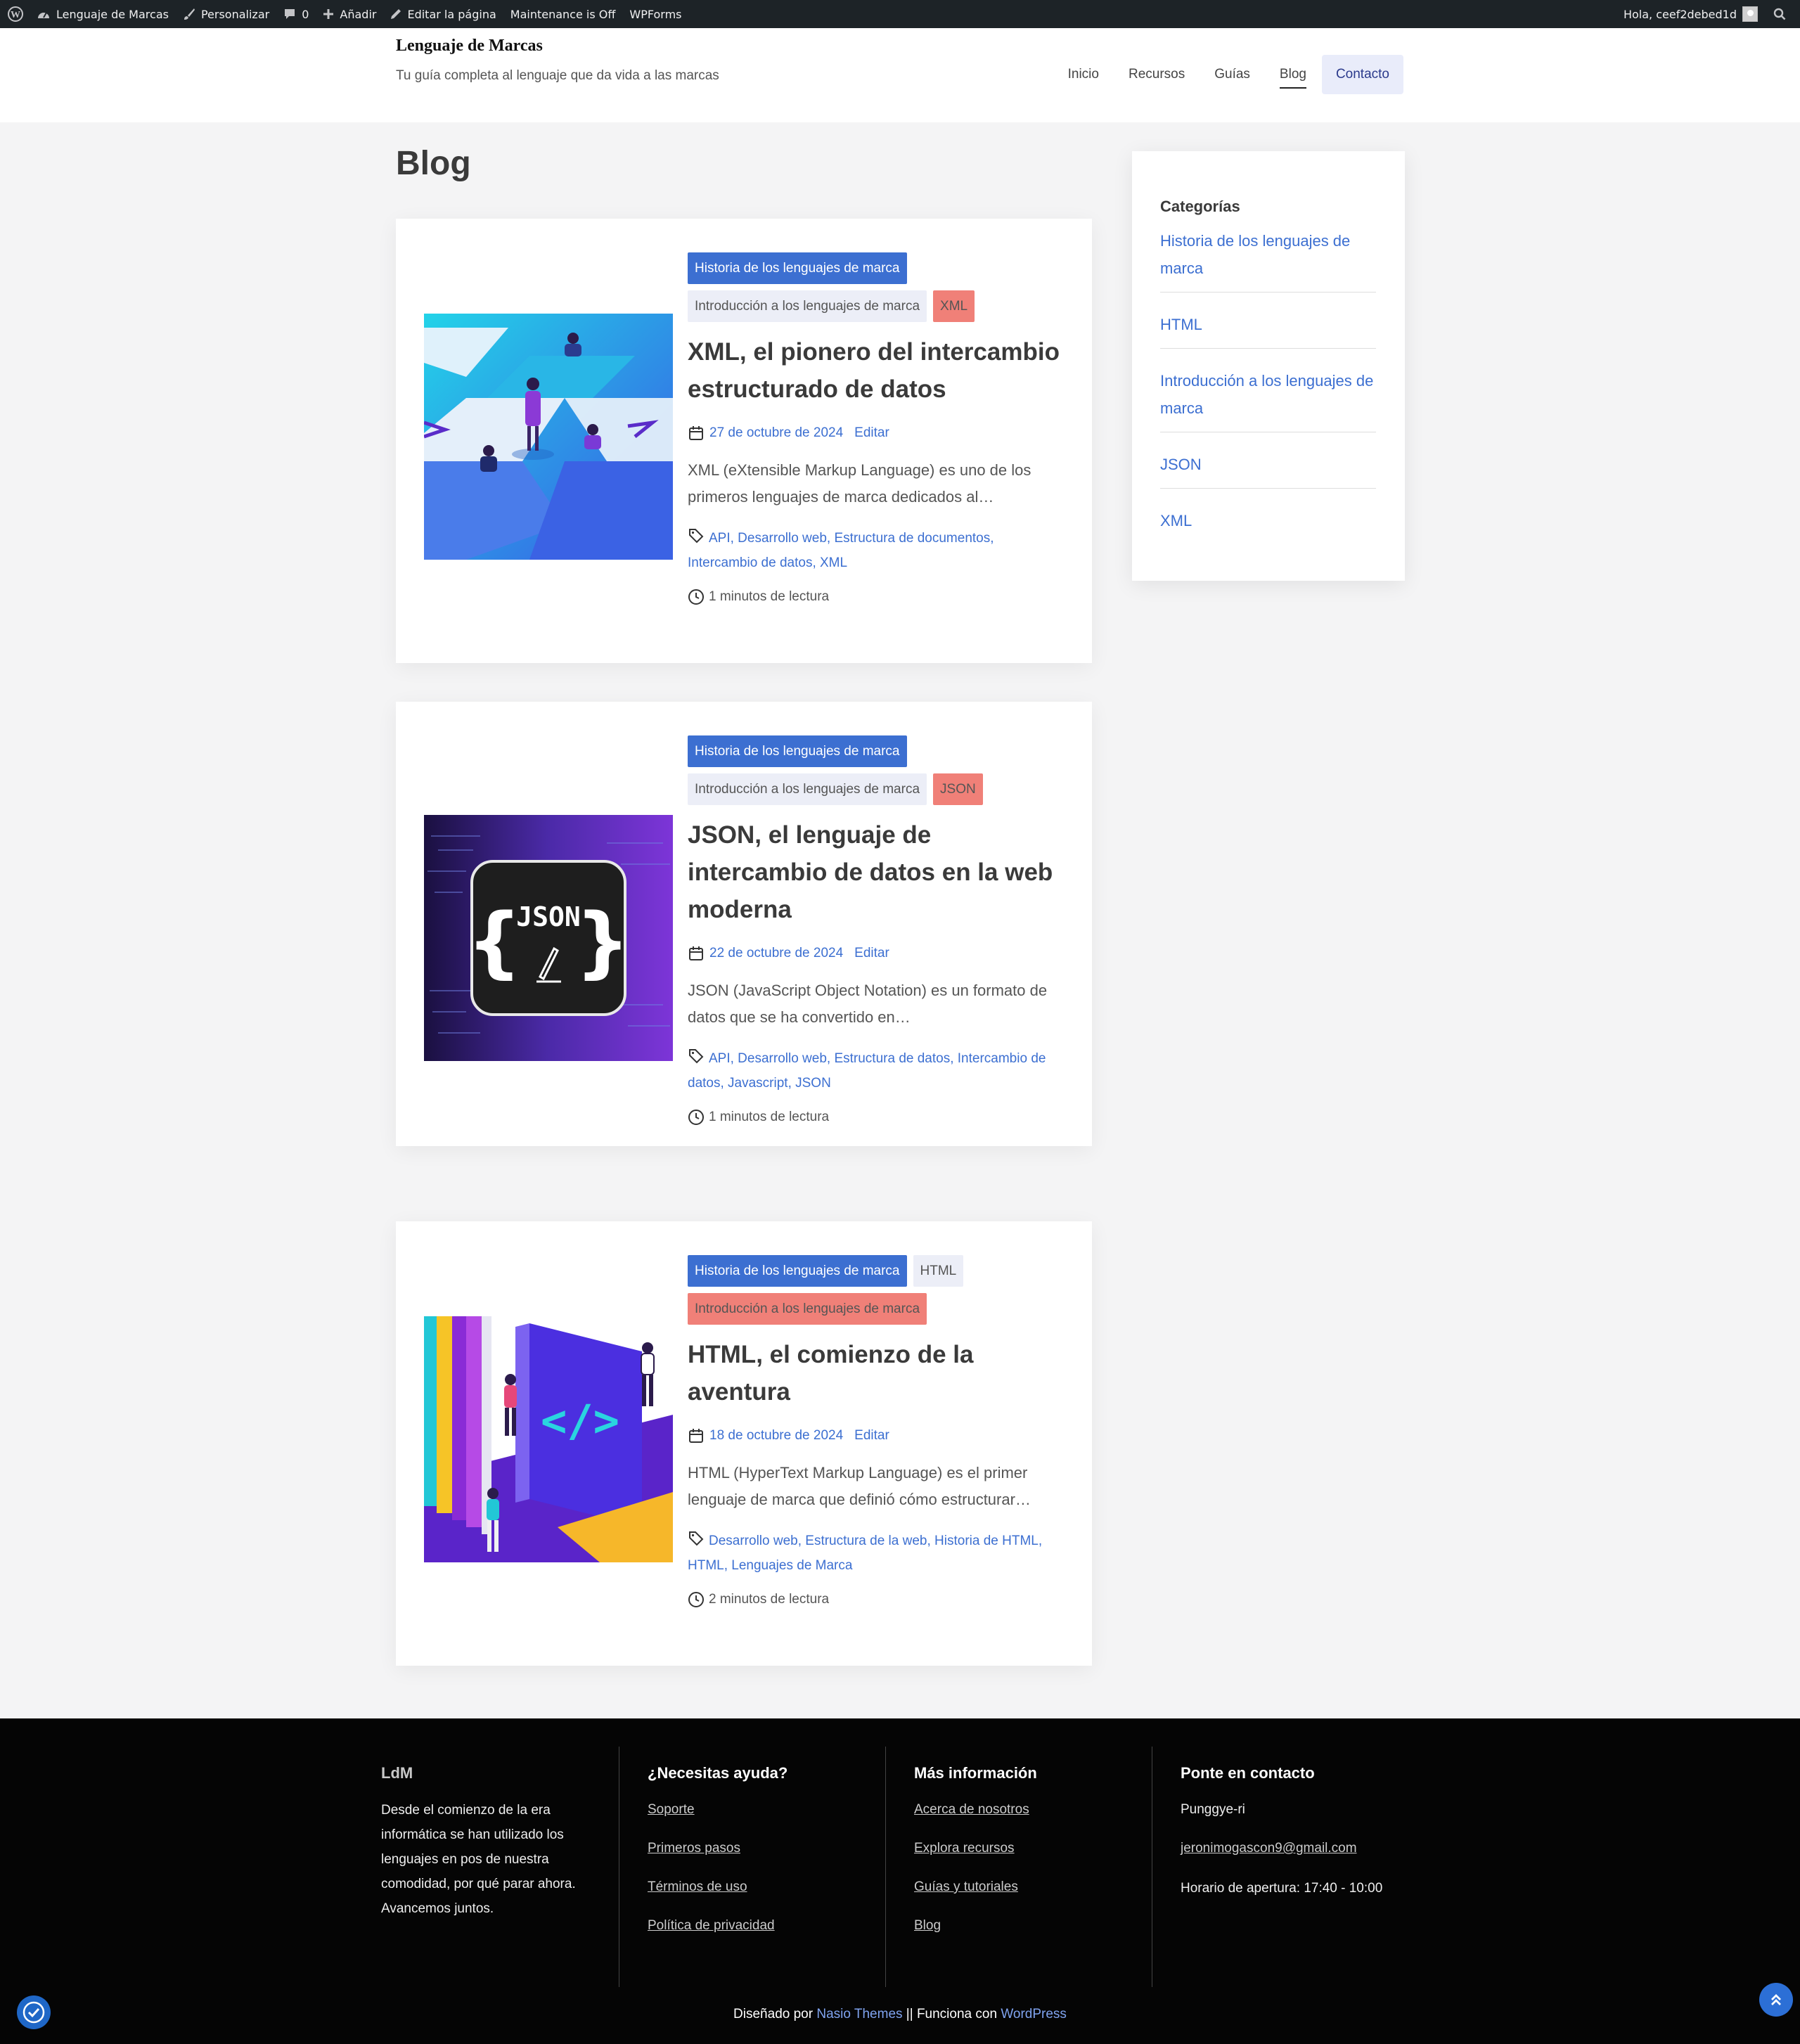  Describe the element at coordinates (859, 2014) in the screenshot. I see `credits-theme-link: Nasio Themes` at that location.